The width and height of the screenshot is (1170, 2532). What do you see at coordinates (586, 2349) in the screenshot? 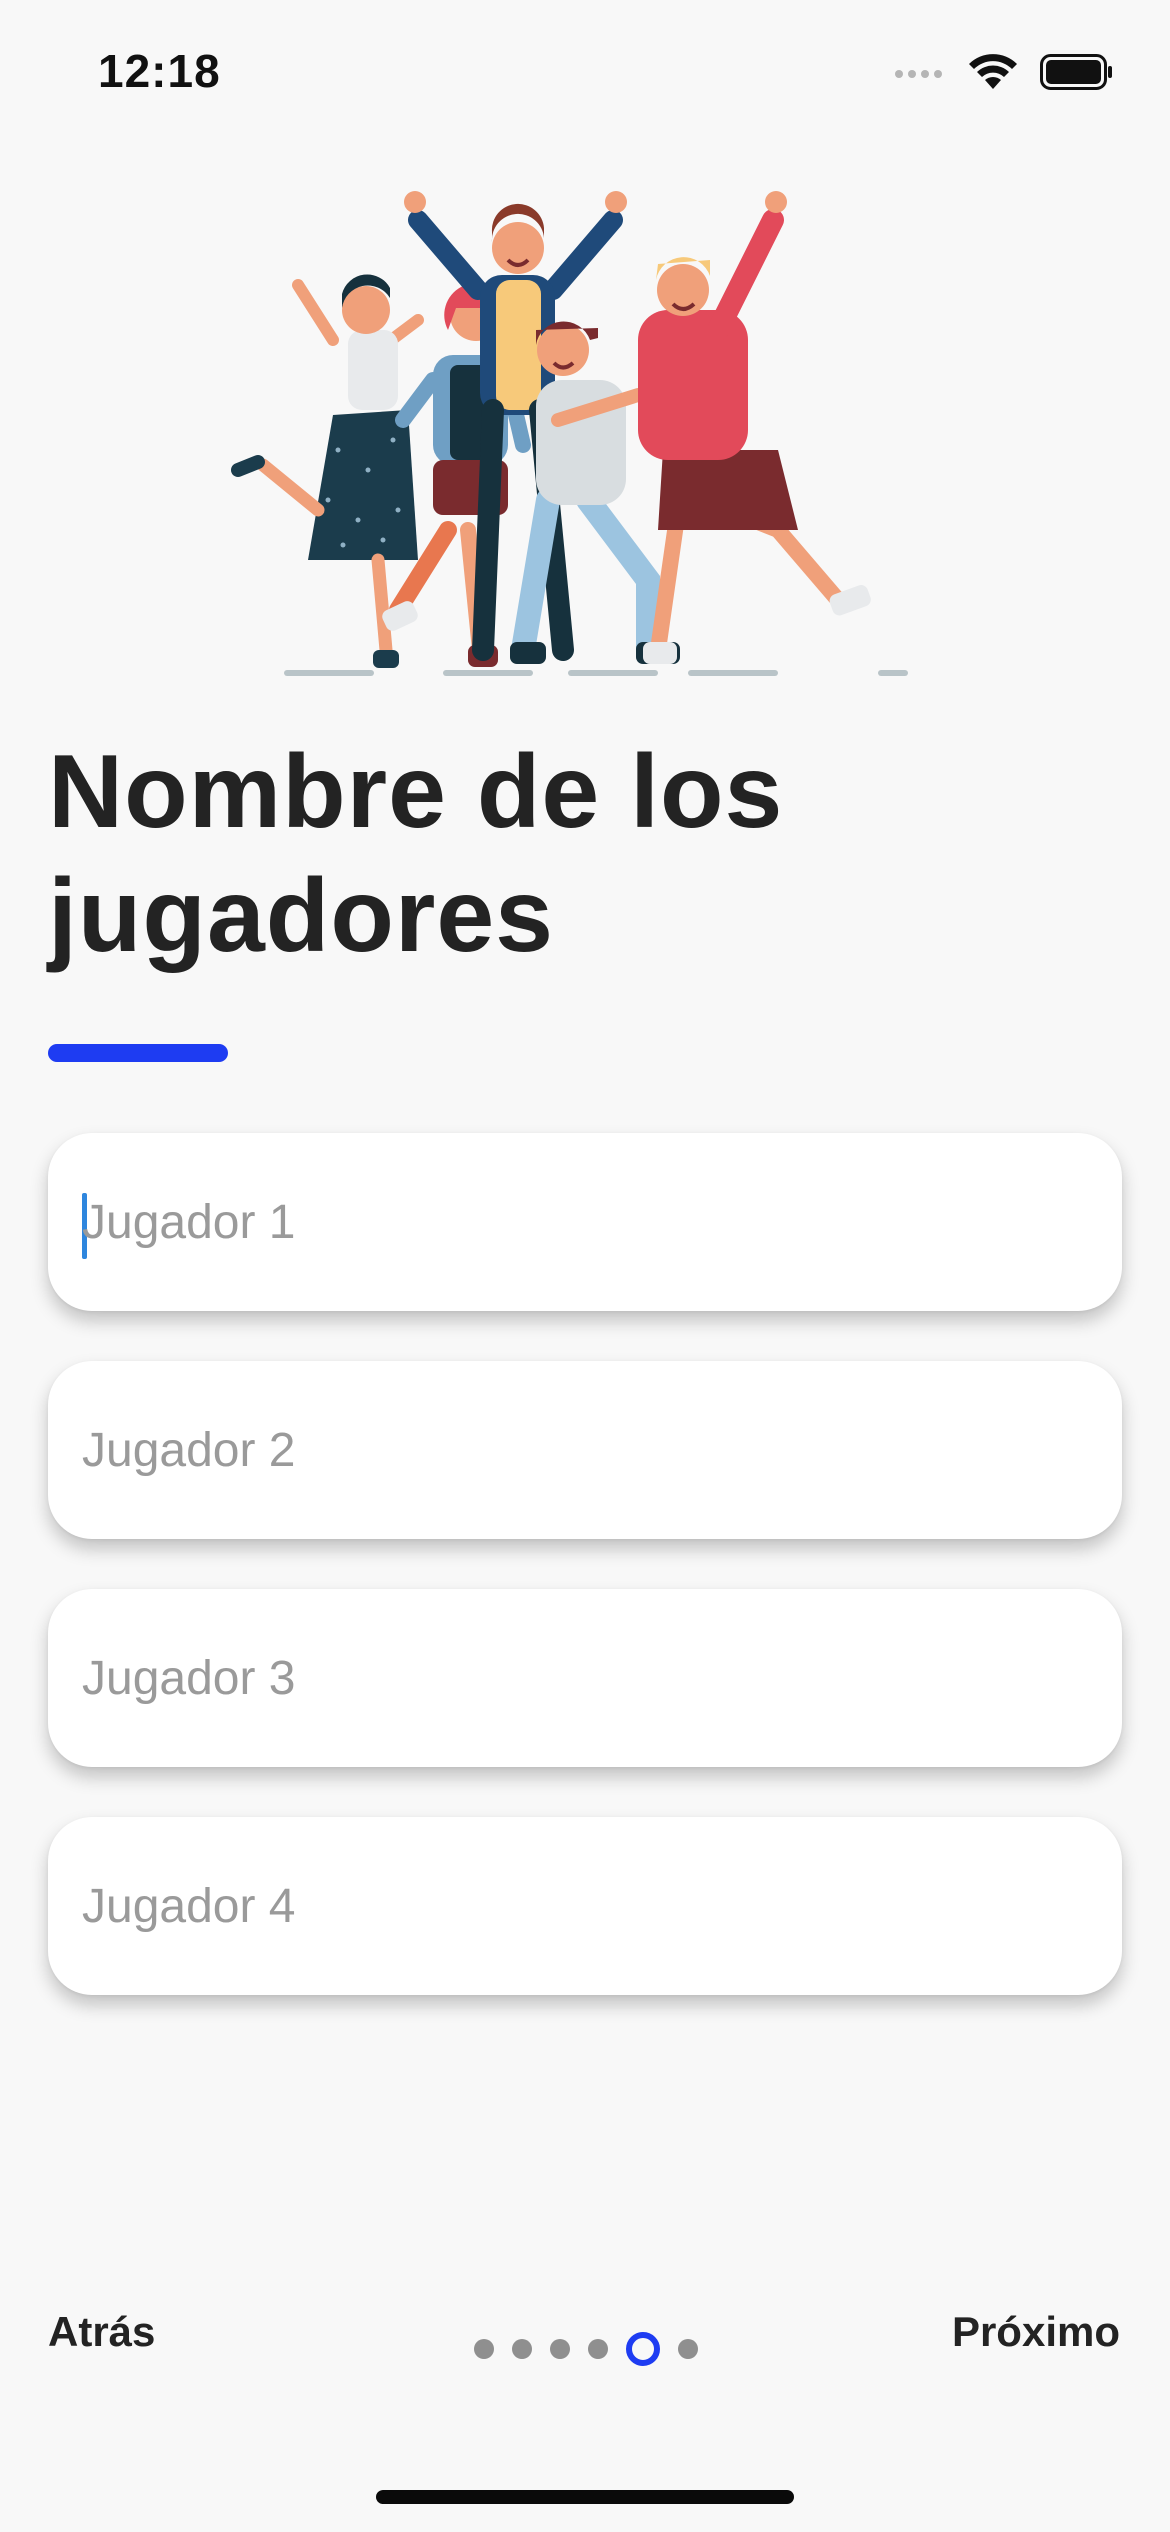
I see `page-indicator` at bounding box center [586, 2349].